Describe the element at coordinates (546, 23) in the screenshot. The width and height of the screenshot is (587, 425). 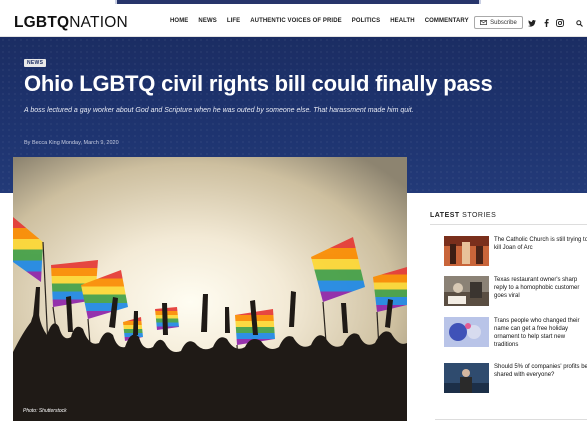
I see `facebook-icon` at that location.